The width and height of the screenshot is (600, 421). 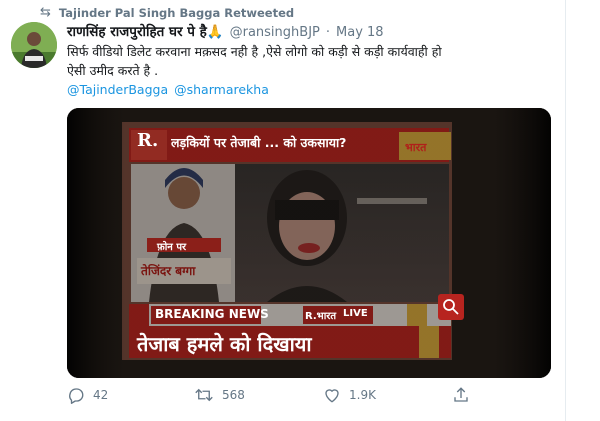 I want to click on mention-link: @sharmarekha, so click(x=221, y=89).